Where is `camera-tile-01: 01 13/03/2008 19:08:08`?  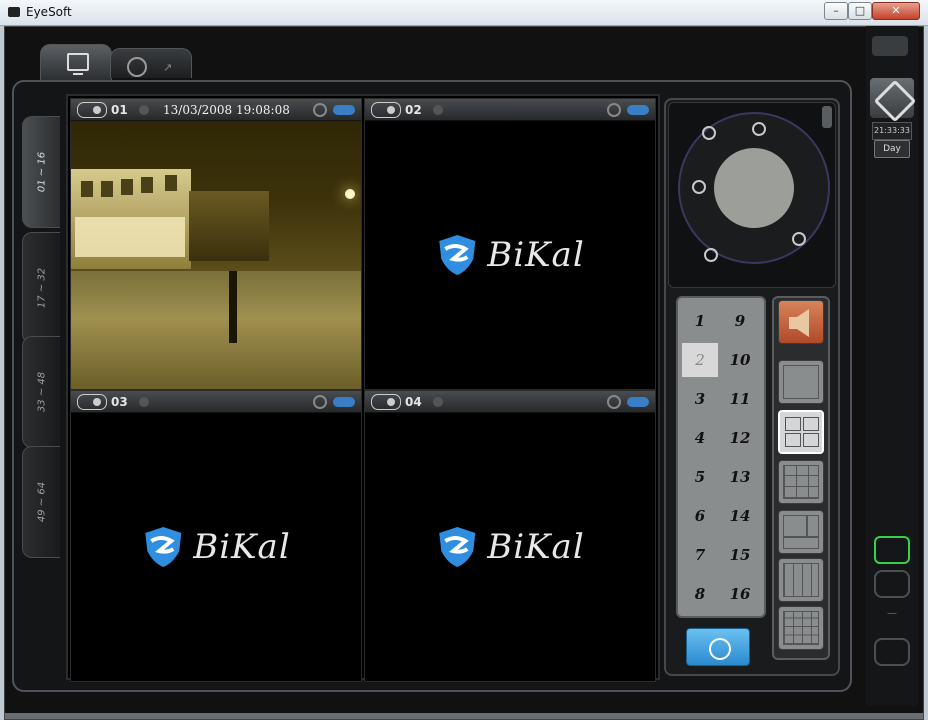 camera-tile-01: 01 13/03/2008 19:08:08 is located at coordinates (216, 244).